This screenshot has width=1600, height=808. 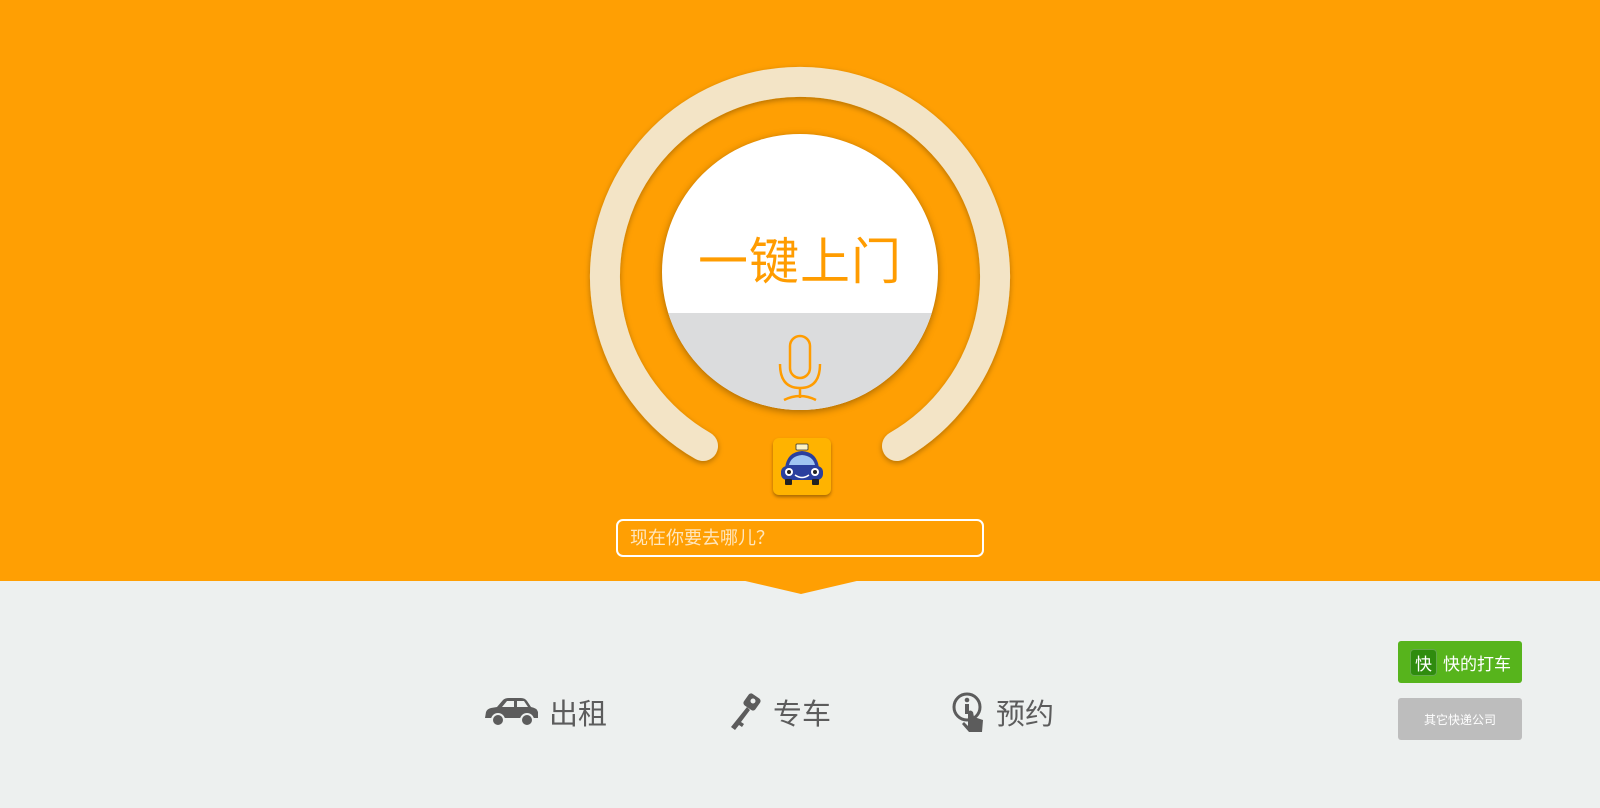 I want to click on taxi-icon, so click(x=802, y=464).